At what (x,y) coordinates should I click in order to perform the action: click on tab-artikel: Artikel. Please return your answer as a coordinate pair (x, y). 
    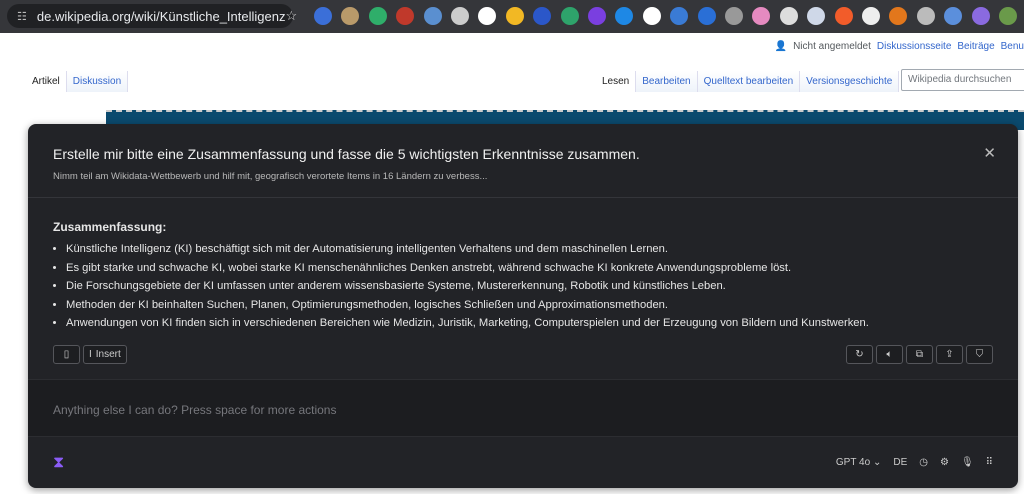
    Looking at the image, I should click on (46, 81).